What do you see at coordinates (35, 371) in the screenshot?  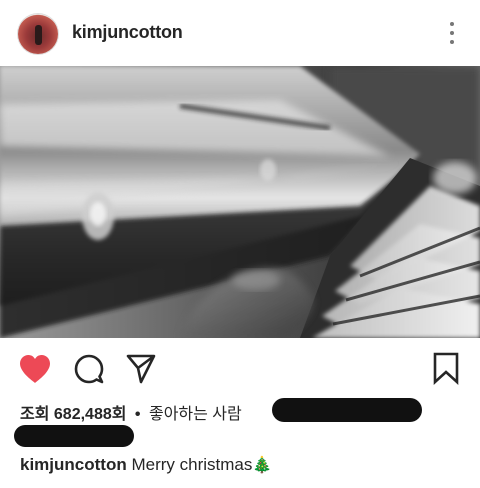 I see `heart-icon` at bounding box center [35, 371].